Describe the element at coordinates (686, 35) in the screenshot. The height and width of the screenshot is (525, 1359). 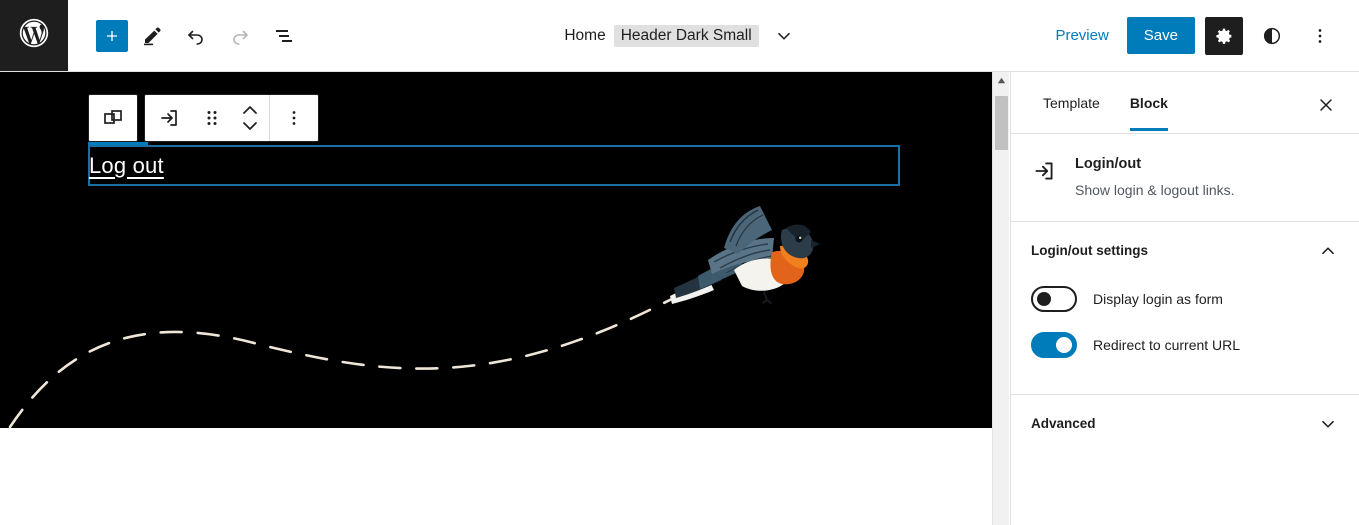
I see `document-template-chip: Header Dark Small` at that location.